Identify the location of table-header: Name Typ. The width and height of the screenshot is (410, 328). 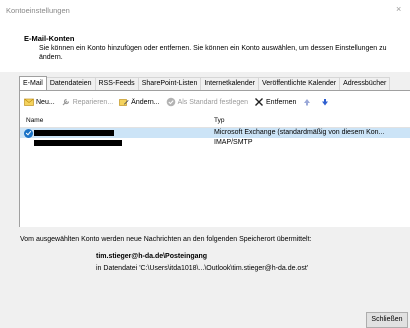
(215, 121).